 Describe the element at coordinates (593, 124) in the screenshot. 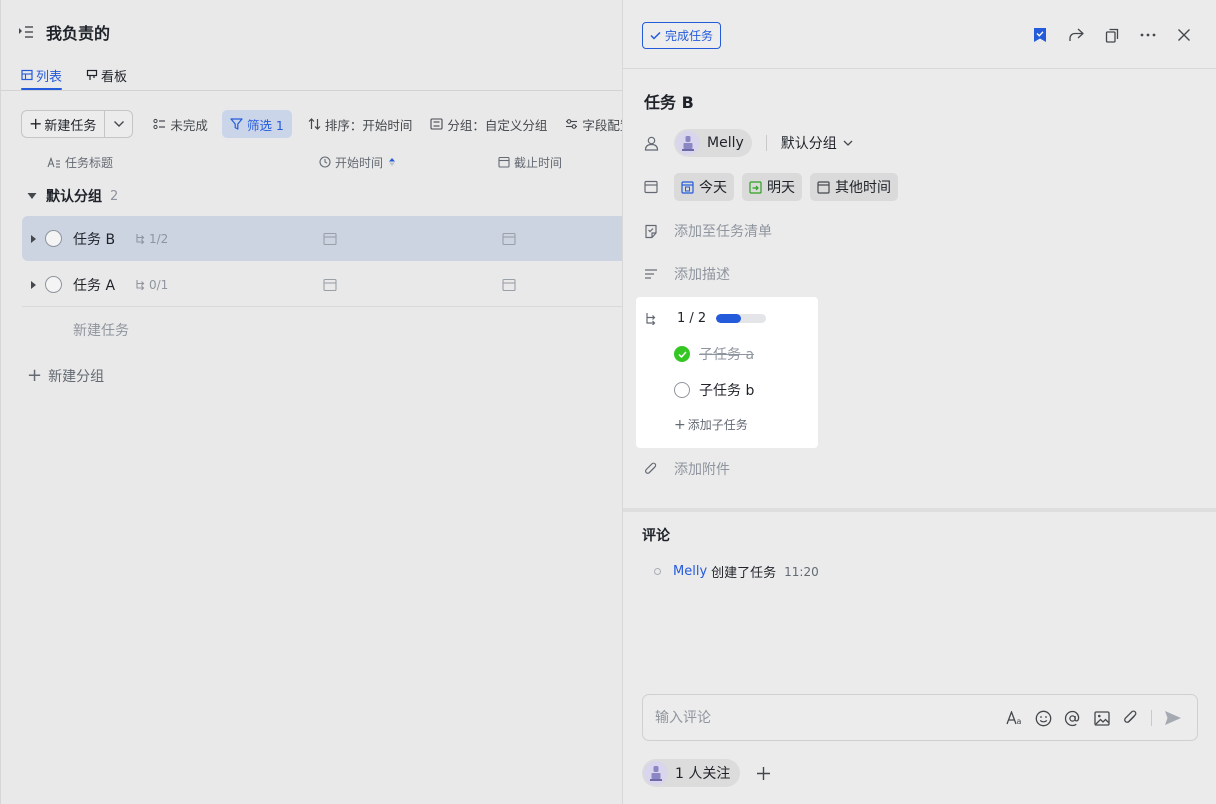

I see `field-config-button: 字段配置` at that location.